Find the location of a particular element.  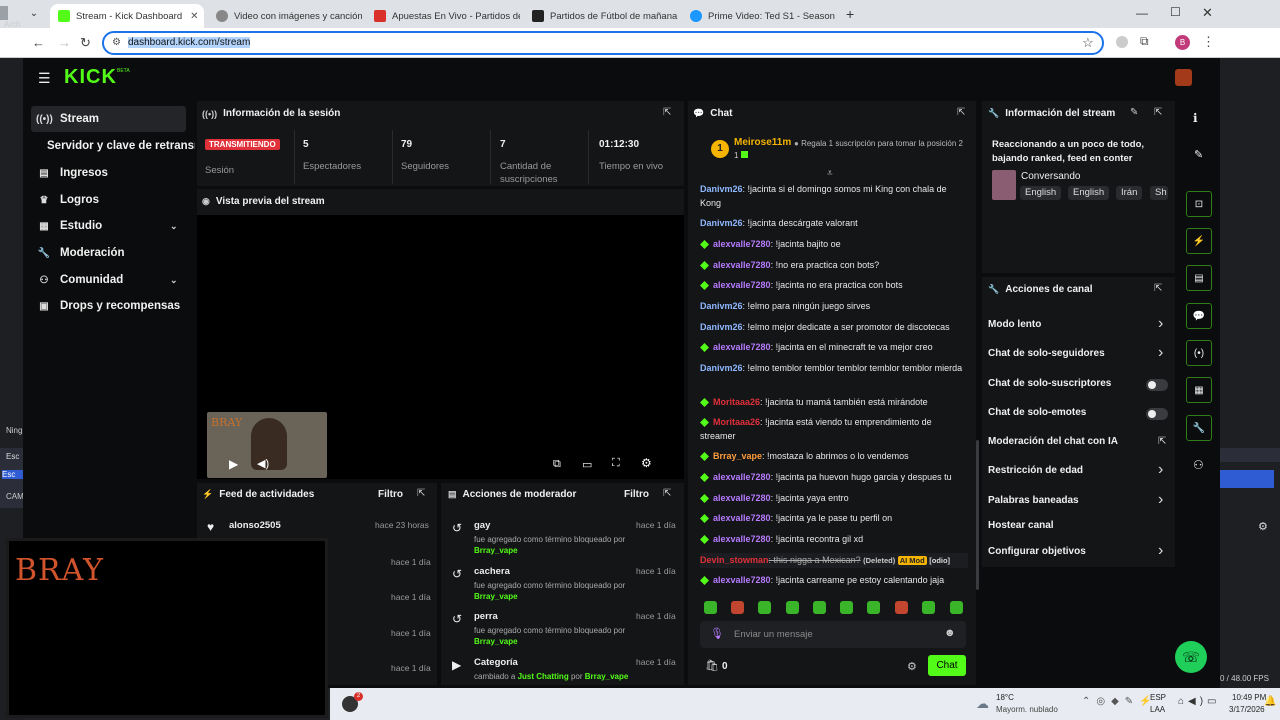

rail-doc-button: ▤ is located at coordinates (1199, 278).